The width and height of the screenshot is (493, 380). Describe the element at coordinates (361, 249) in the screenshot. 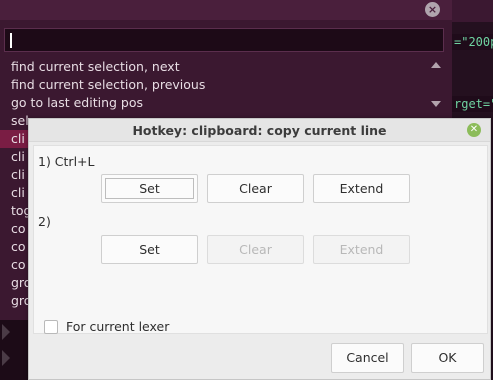

I see `extend-button-2: Extend` at that location.